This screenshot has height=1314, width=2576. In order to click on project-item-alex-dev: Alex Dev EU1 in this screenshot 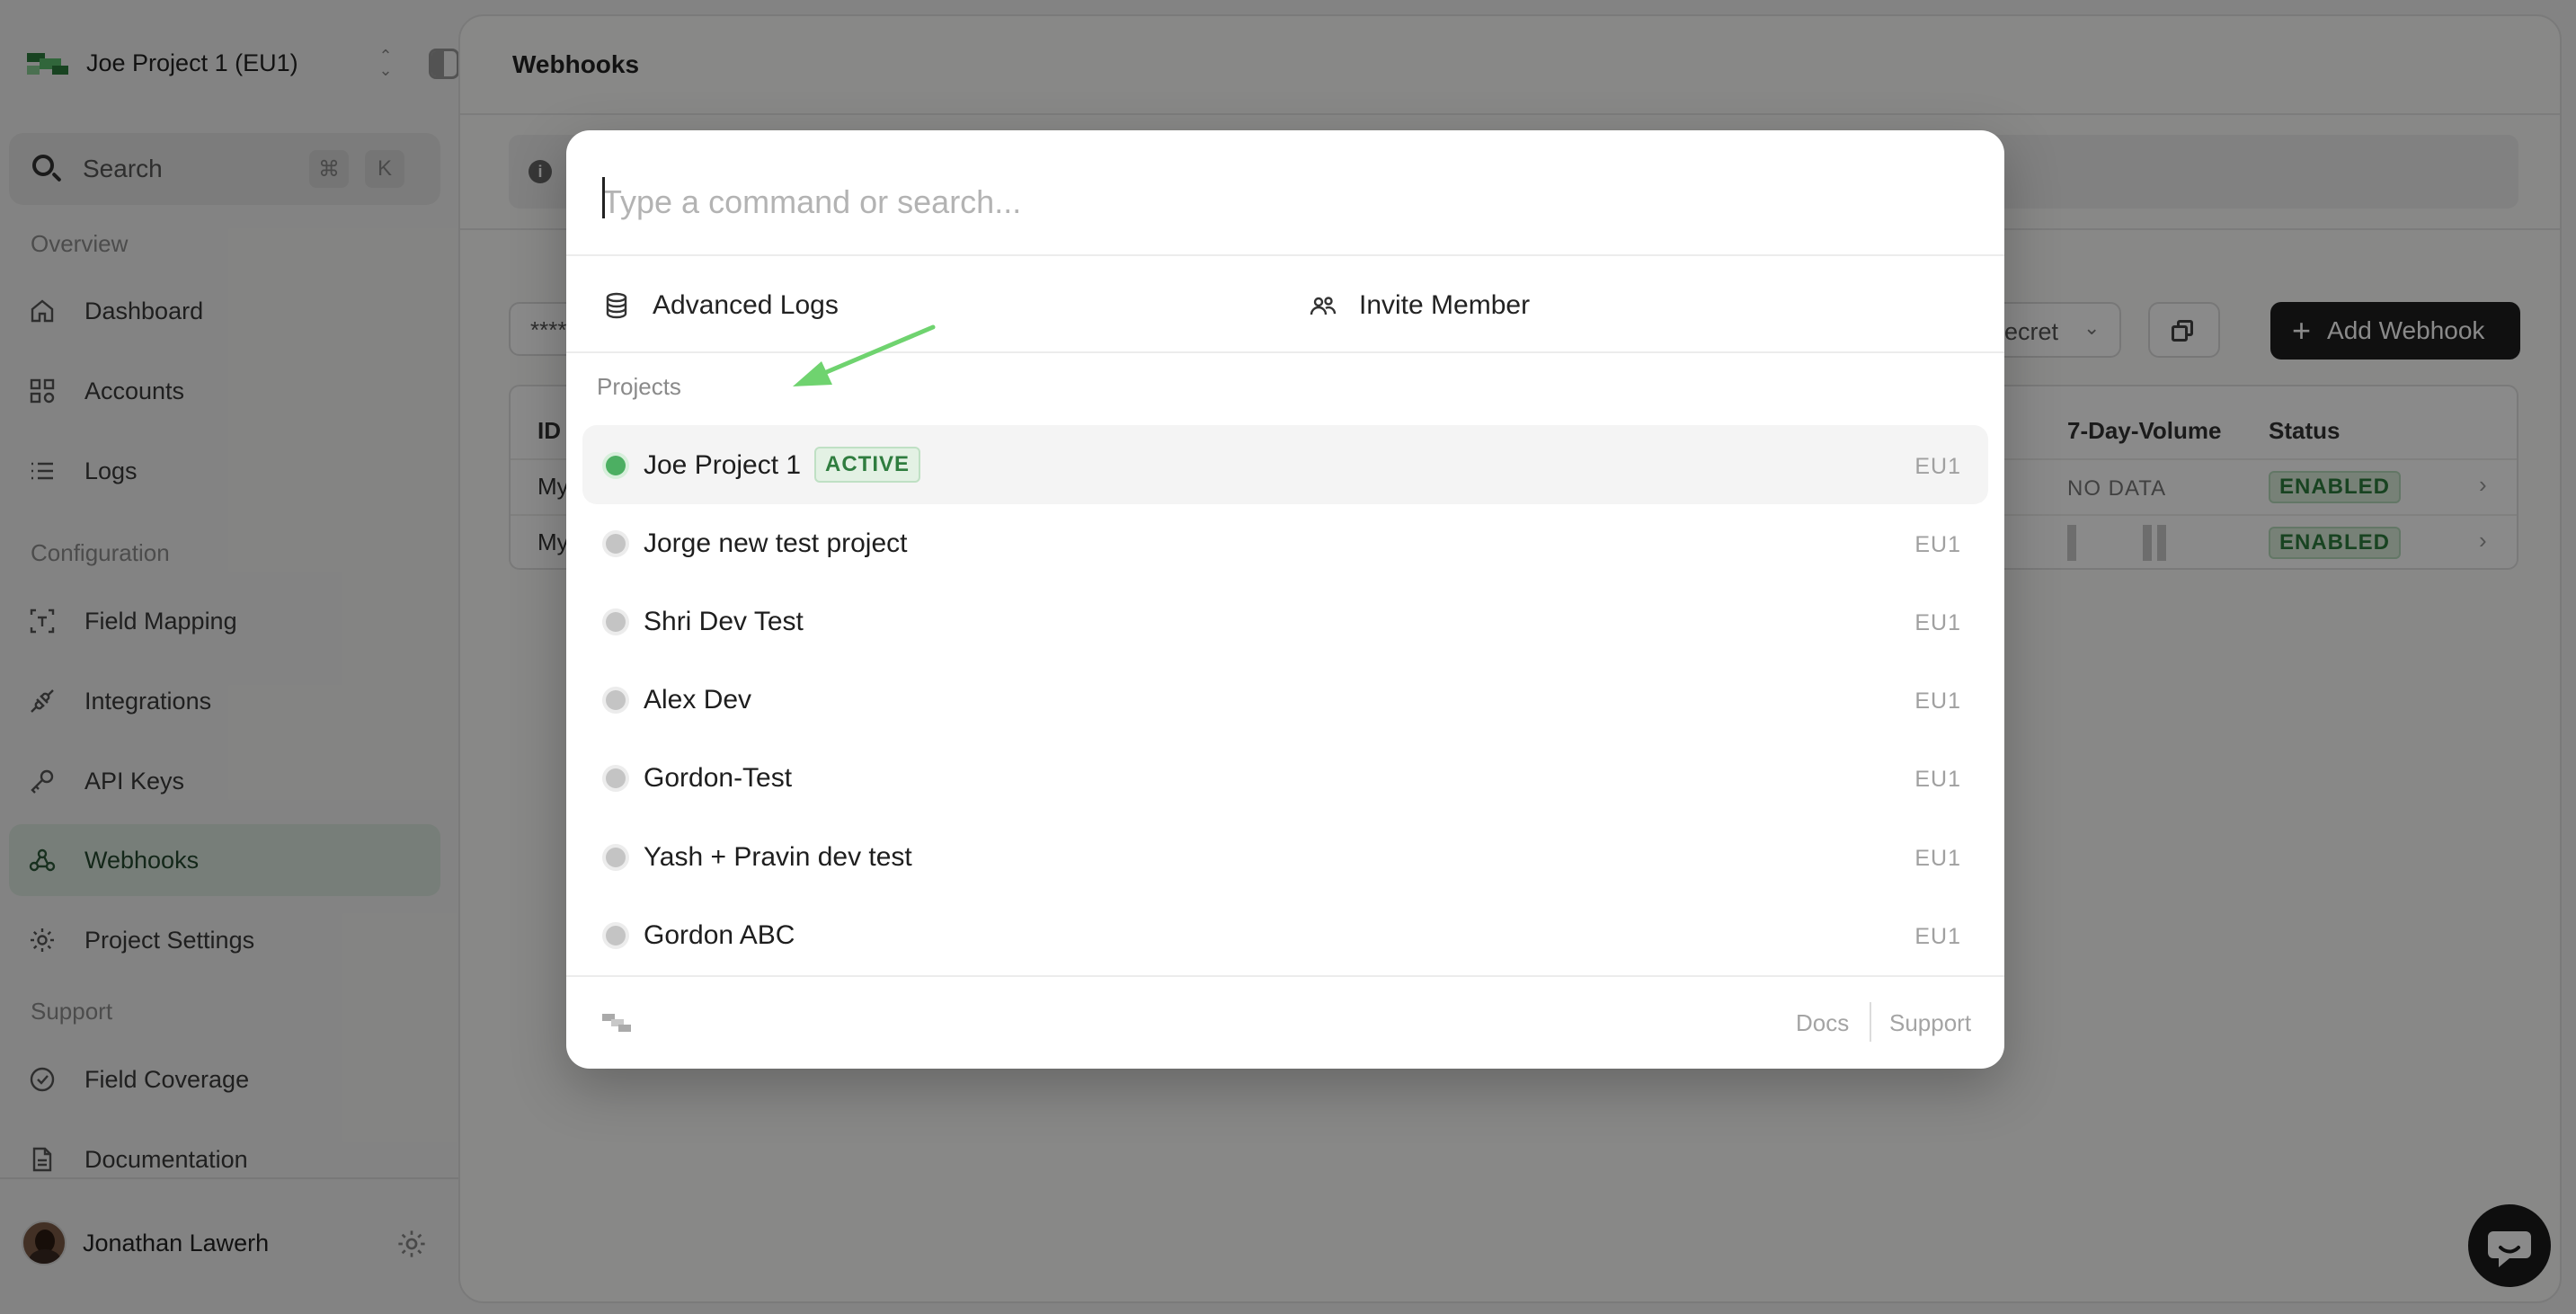, I will do `click(1285, 699)`.